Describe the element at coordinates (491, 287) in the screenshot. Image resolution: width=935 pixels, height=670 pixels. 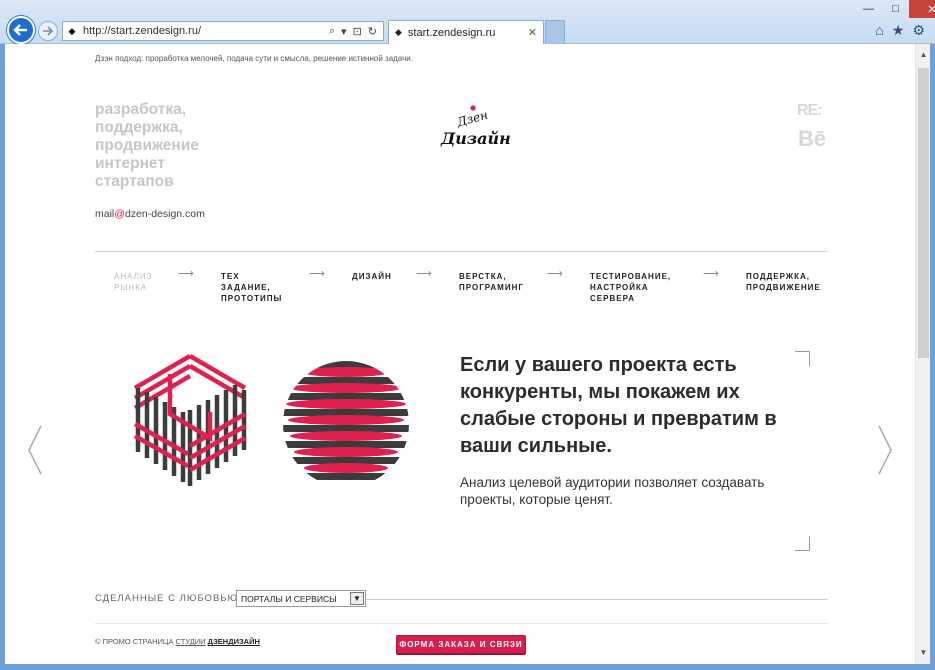
I see `step-label: ПРОГРАМИНГ` at that location.